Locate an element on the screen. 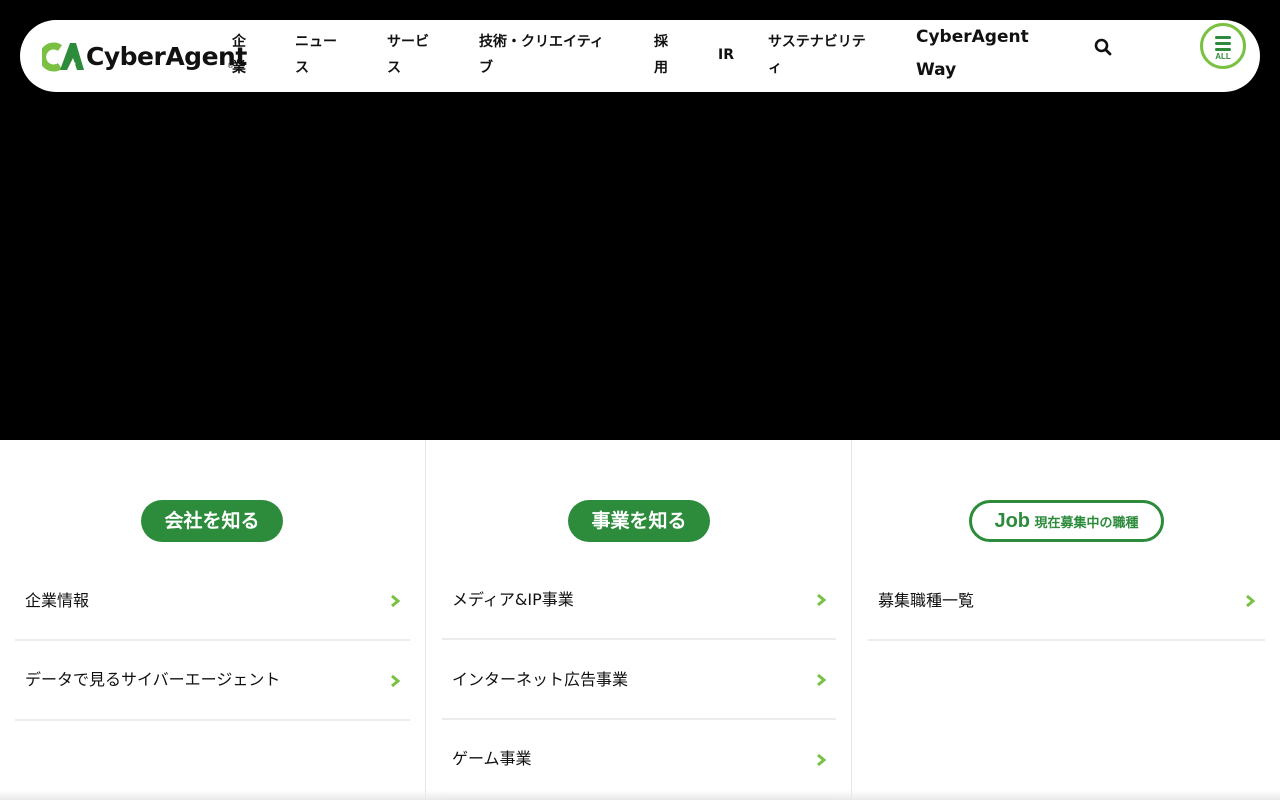 The height and width of the screenshot is (800, 1280). ca-logo-mark-icon is located at coordinates (63, 57).